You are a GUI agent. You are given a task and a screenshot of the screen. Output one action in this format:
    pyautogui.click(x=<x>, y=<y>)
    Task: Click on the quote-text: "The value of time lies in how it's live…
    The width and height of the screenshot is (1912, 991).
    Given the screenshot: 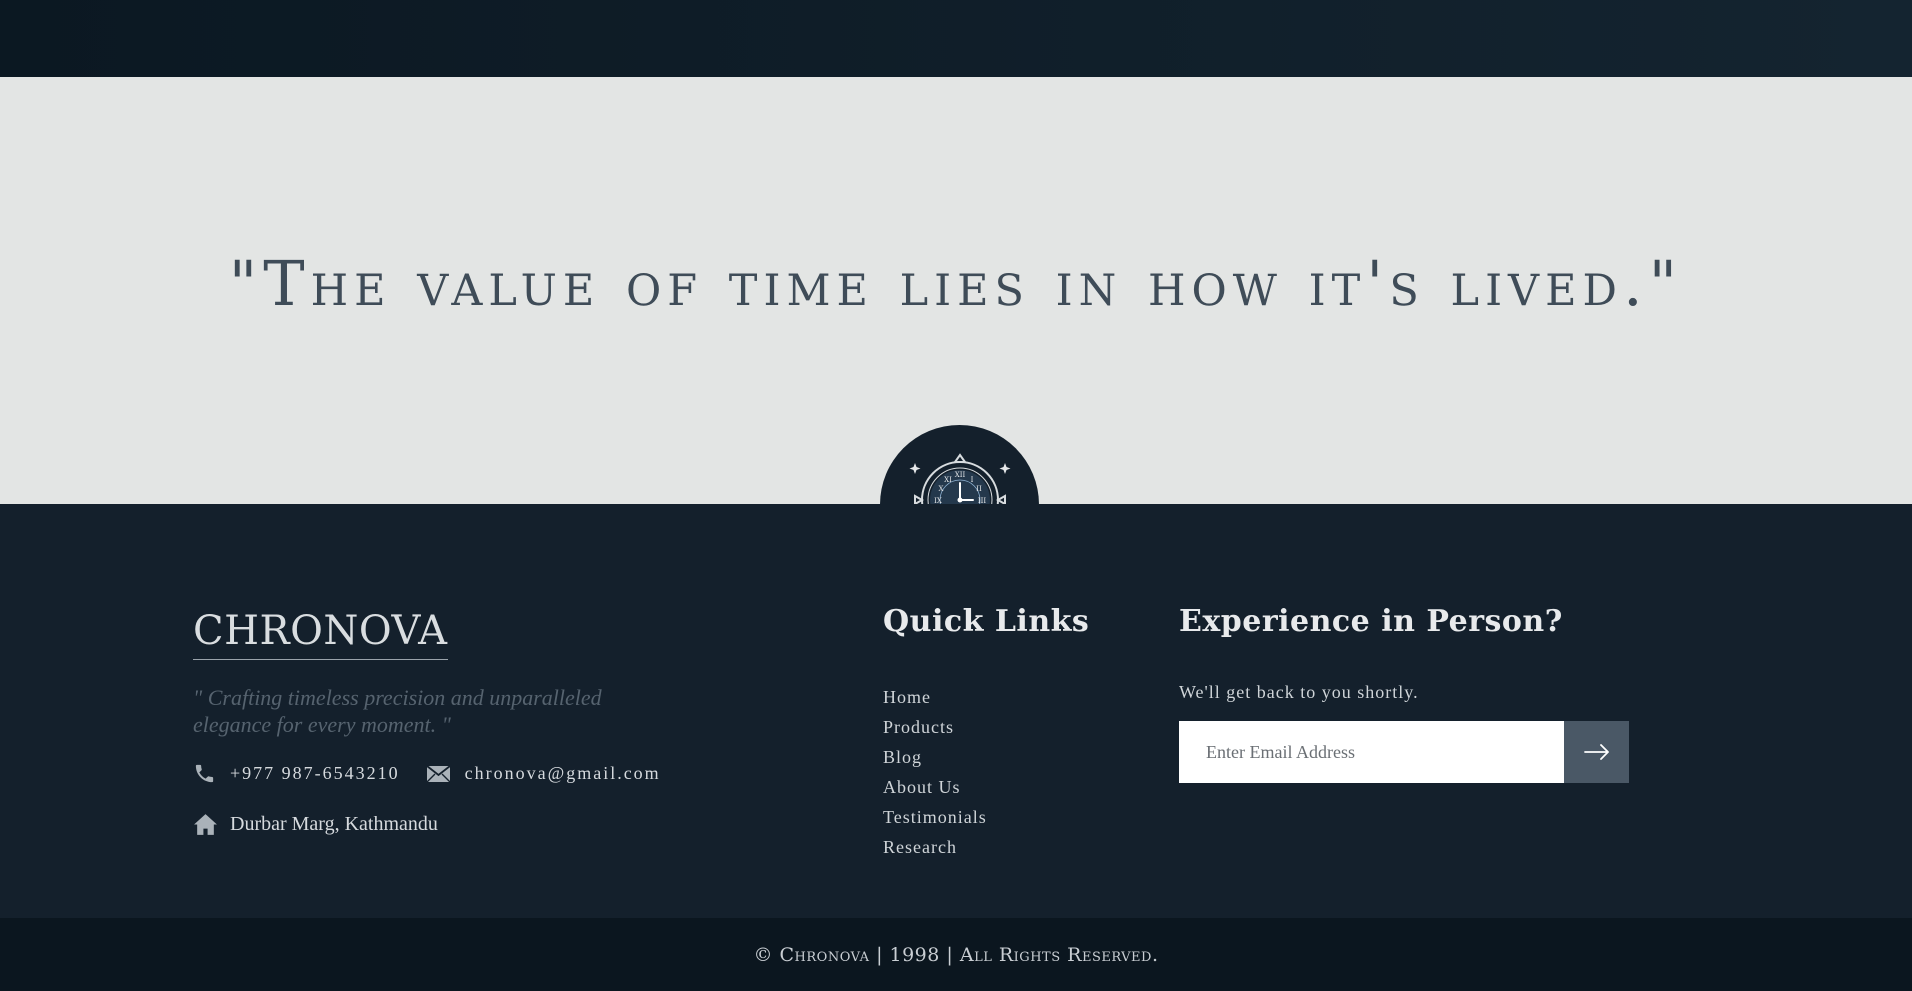 What is the action you would take?
    pyautogui.click(x=956, y=283)
    